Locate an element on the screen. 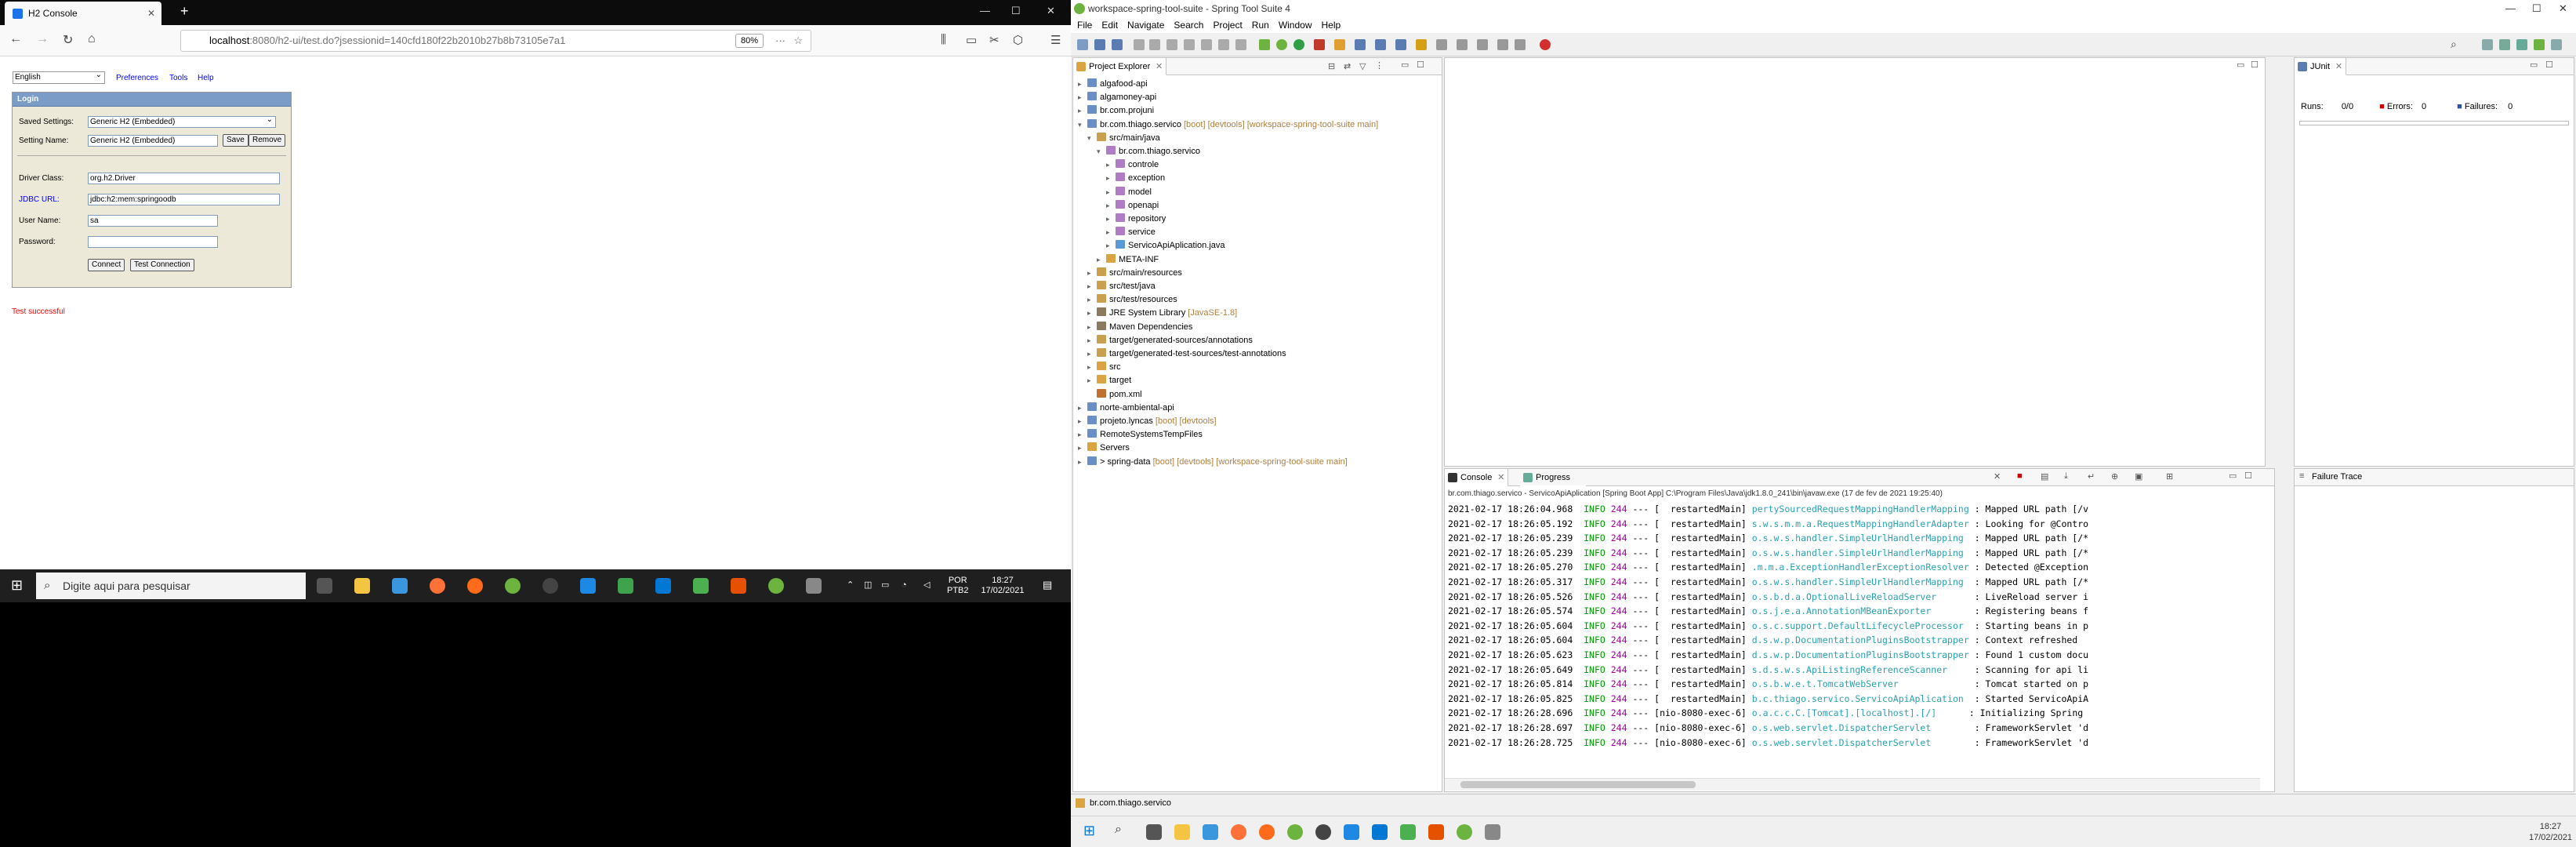 The height and width of the screenshot is (847, 2576). editor-maximize-icon: ☐ is located at coordinates (2255, 65).